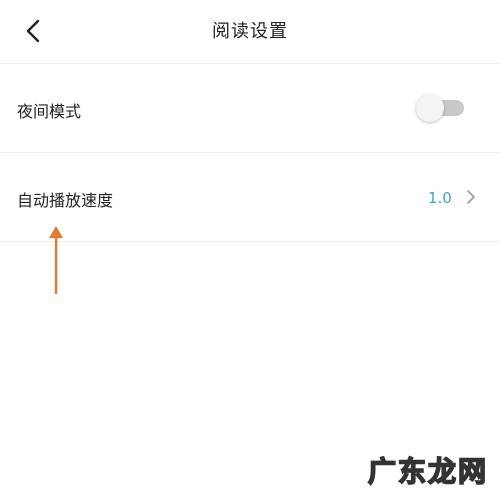 Image resolution: width=500 pixels, height=500 pixels. What do you see at coordinates (430, 108) in the screenshot?
I see `toggle-knob` at bounding box center [430, 108].